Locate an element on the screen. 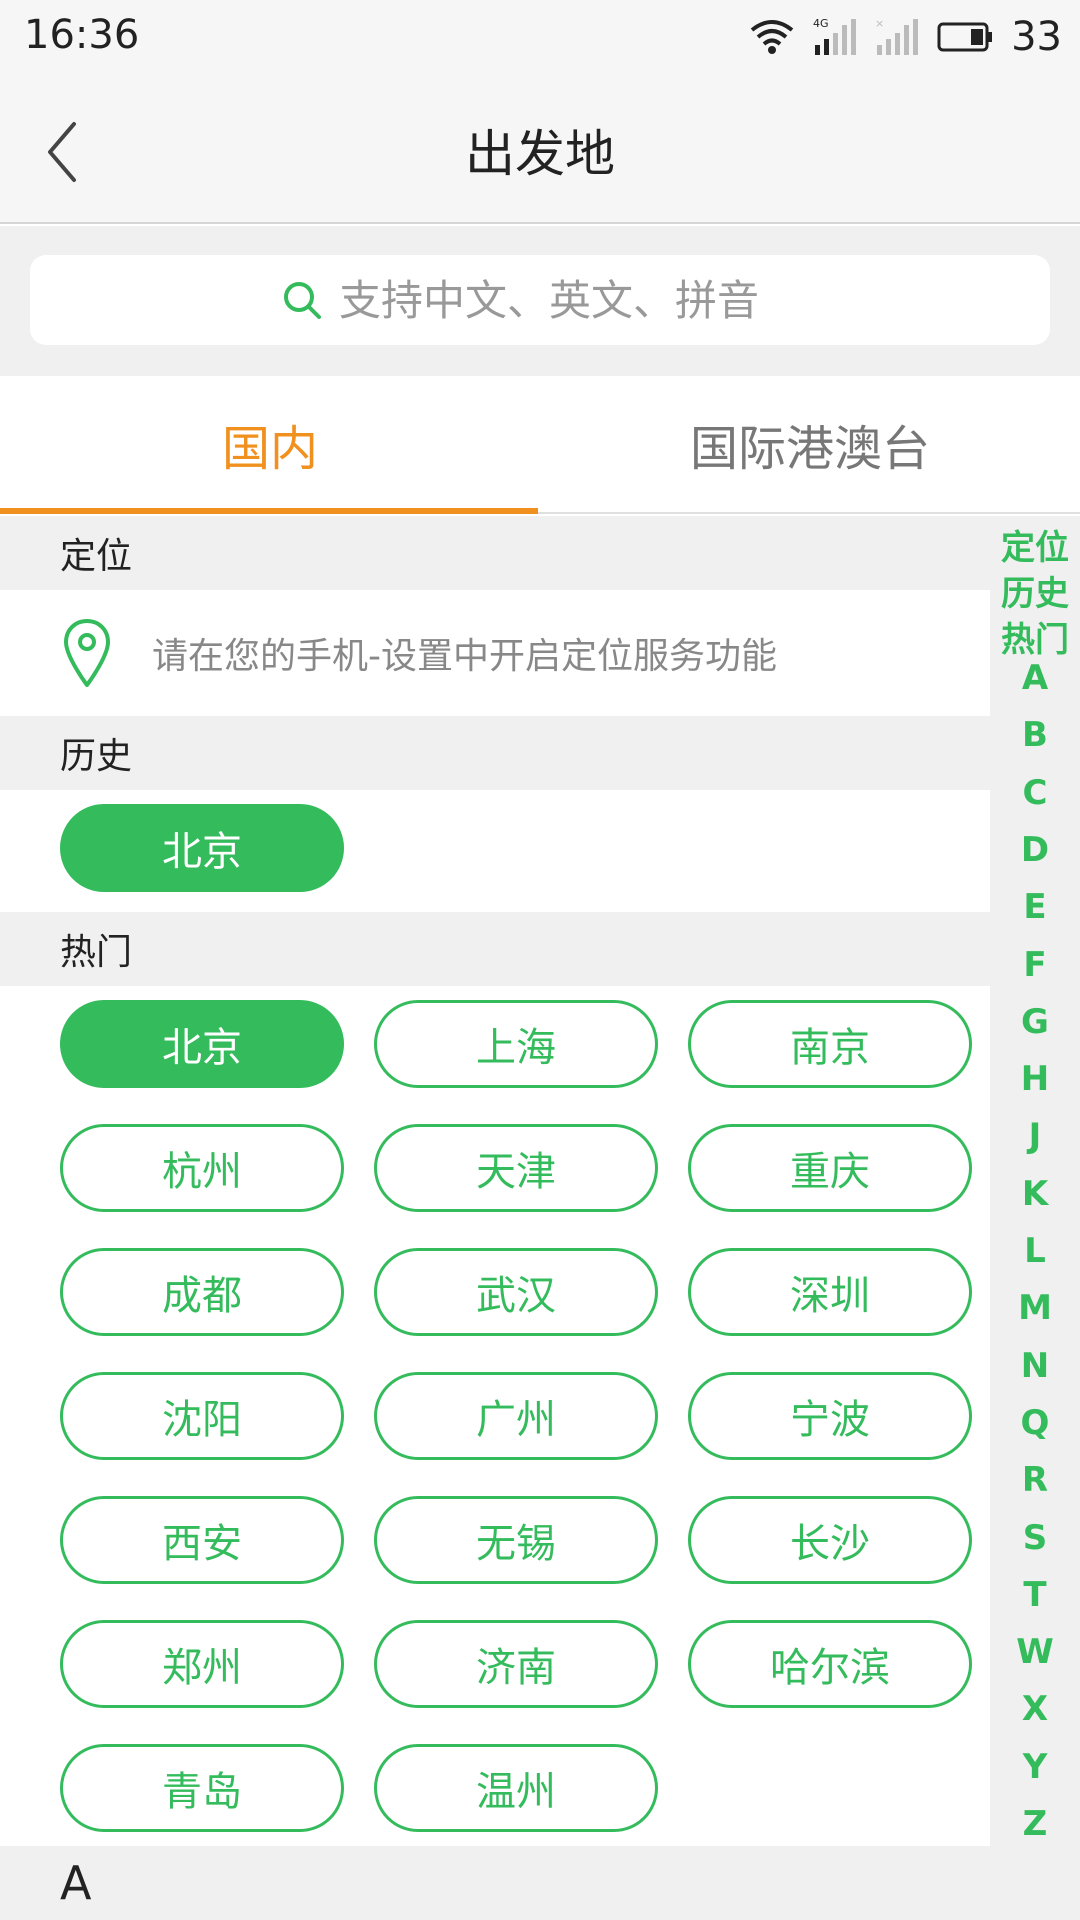  index-item: K is located at coordinates (1035, 1194).